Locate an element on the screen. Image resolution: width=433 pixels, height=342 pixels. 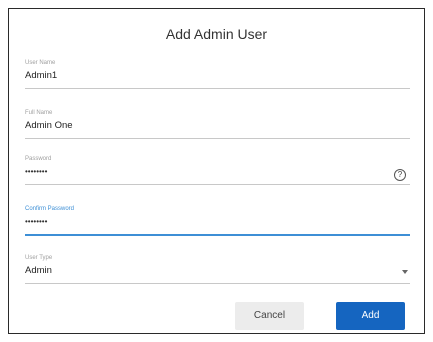
chevron-down-icon is located at coordinates (405, 272).